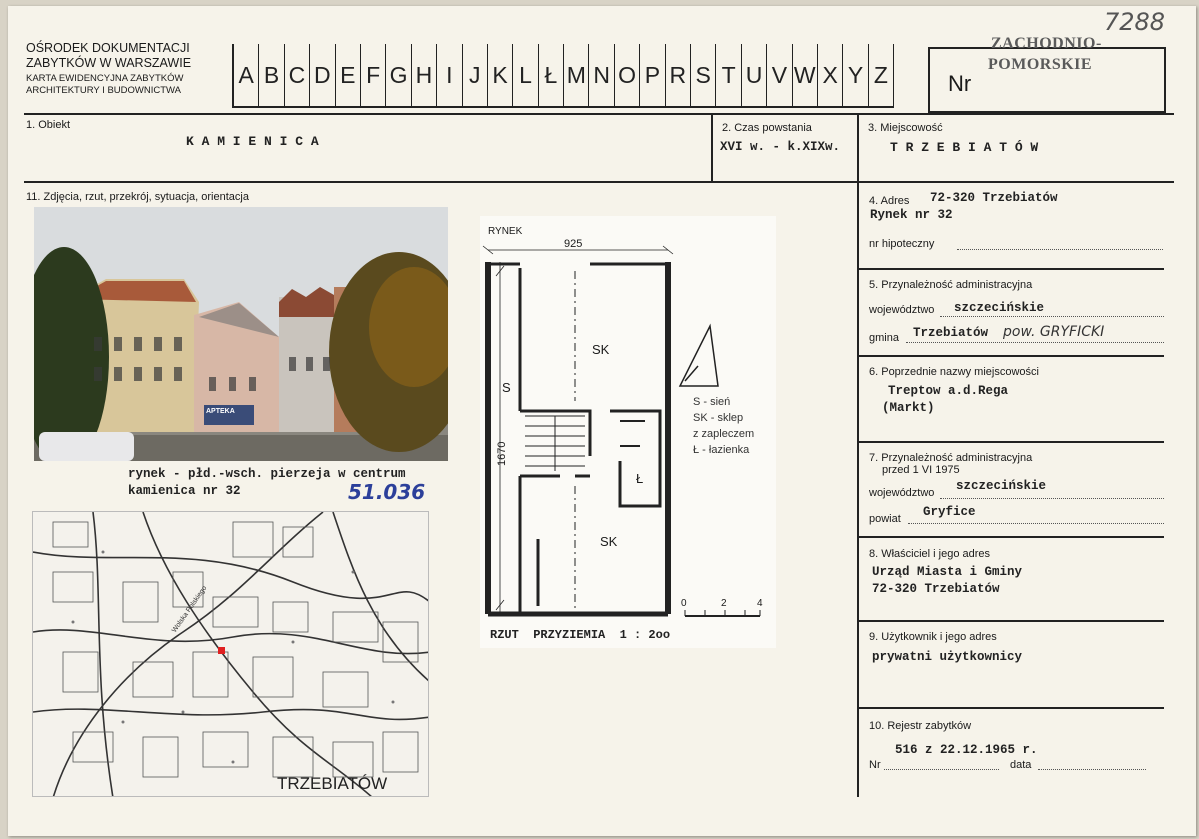 The image size is (1199, 839). What do you see at coordinates (573, 244) in the screenshot?
I see `plan-width-dim: 925` at bounding box center [573, 244].